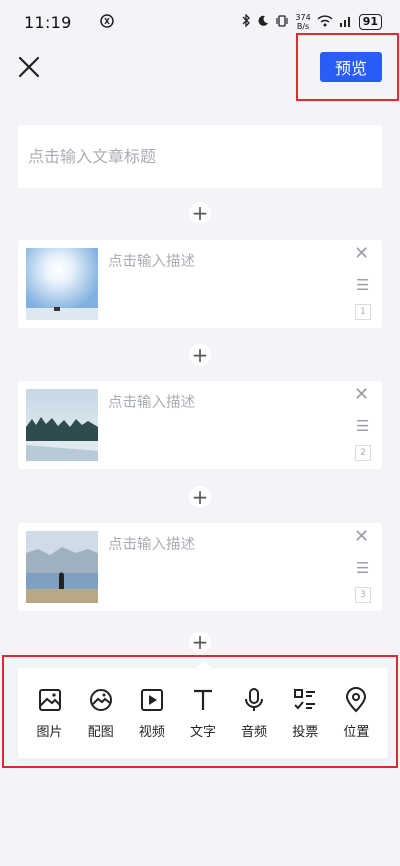 The image size is (400, 866). I want to click on vote-icon, so click(305, 698).